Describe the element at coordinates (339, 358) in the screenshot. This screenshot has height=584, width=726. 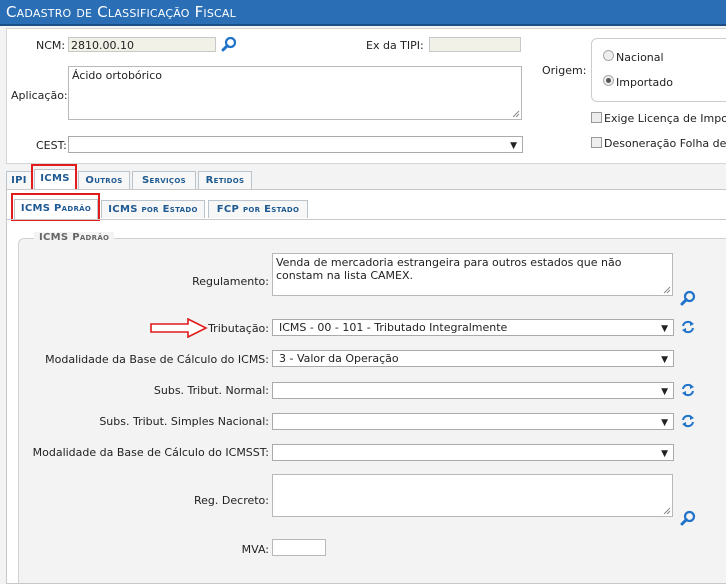
I see `mod-bc-icms-select-value: 3 - Valor da Operação` at that location.